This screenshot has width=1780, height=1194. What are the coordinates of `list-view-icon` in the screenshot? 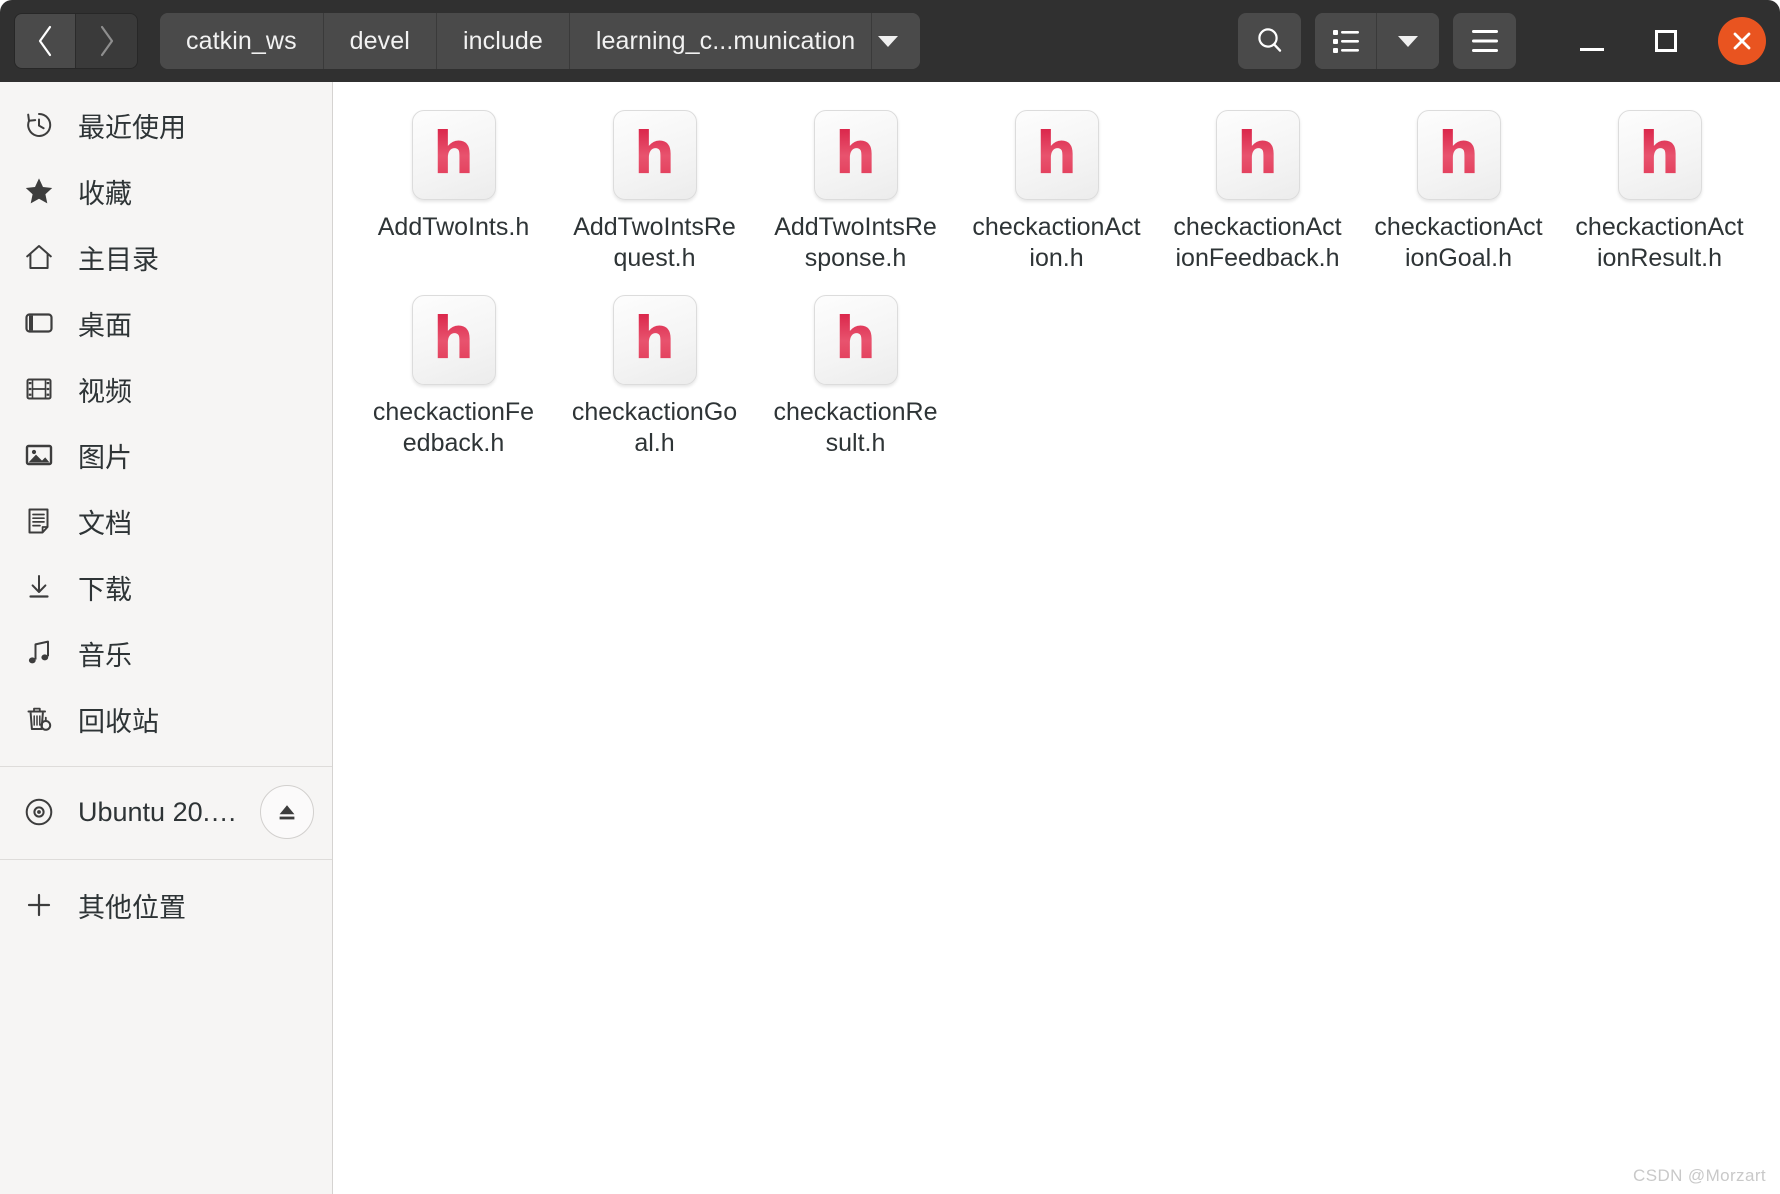 It's located at (1345, 41).